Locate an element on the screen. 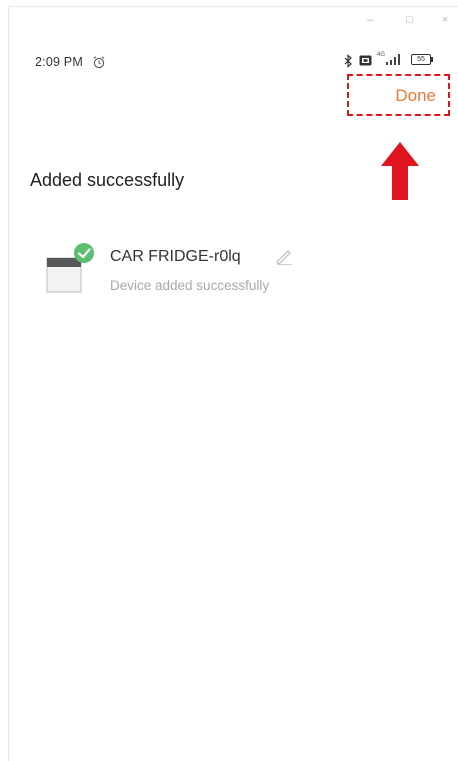 This screenshot has width=458, height=761. signal-icon is located at coordinates (393, 59).